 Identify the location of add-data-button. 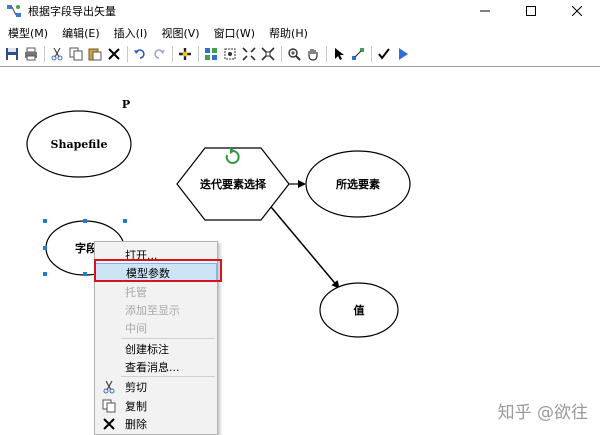
(184, 54).